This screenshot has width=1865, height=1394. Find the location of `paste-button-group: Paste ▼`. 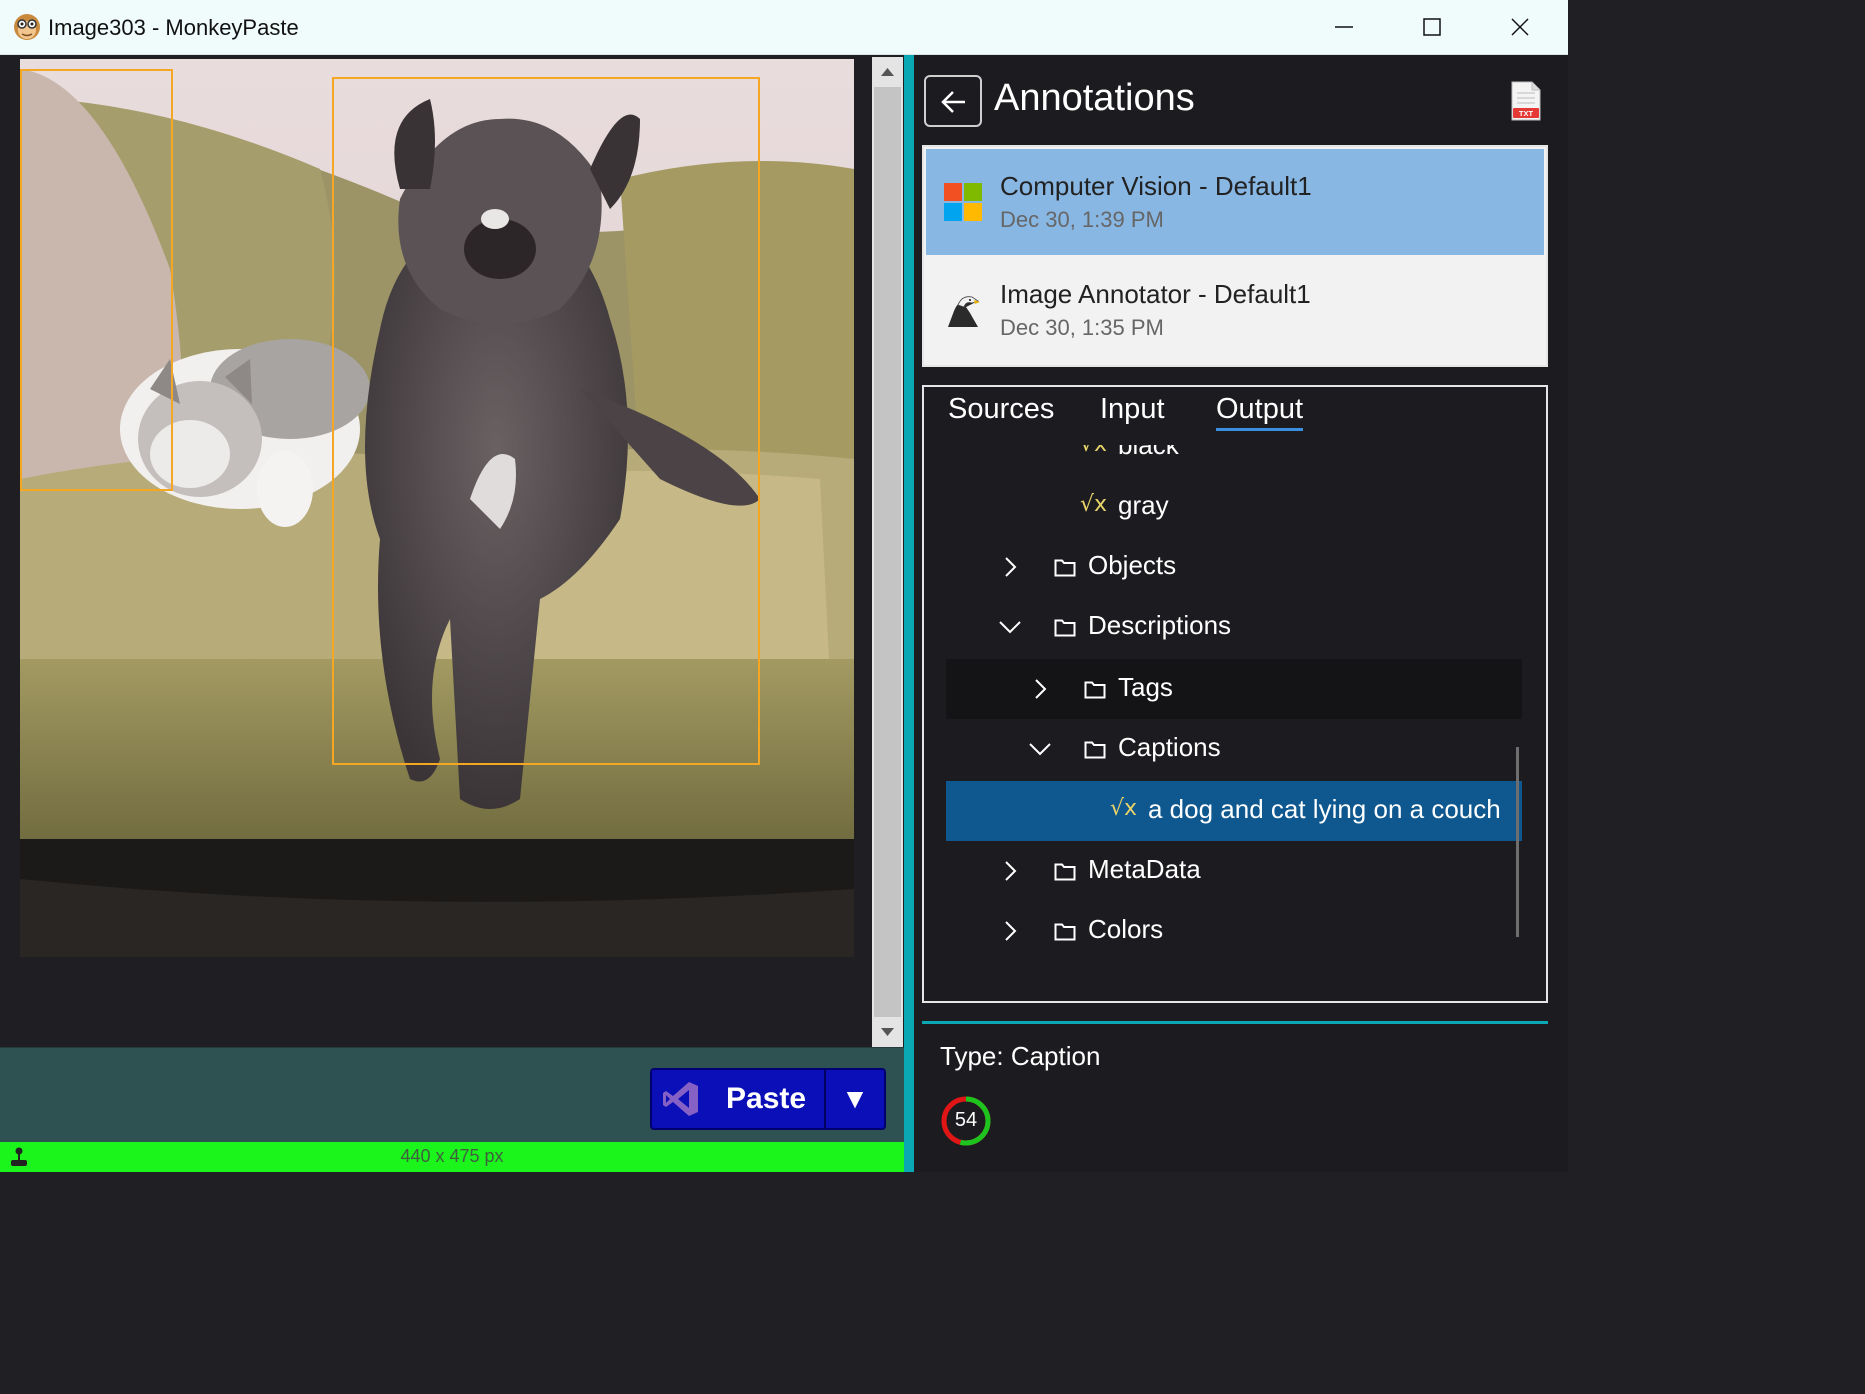

paste-button-group: Paste ▼ is located at coordinates (768, 1099).